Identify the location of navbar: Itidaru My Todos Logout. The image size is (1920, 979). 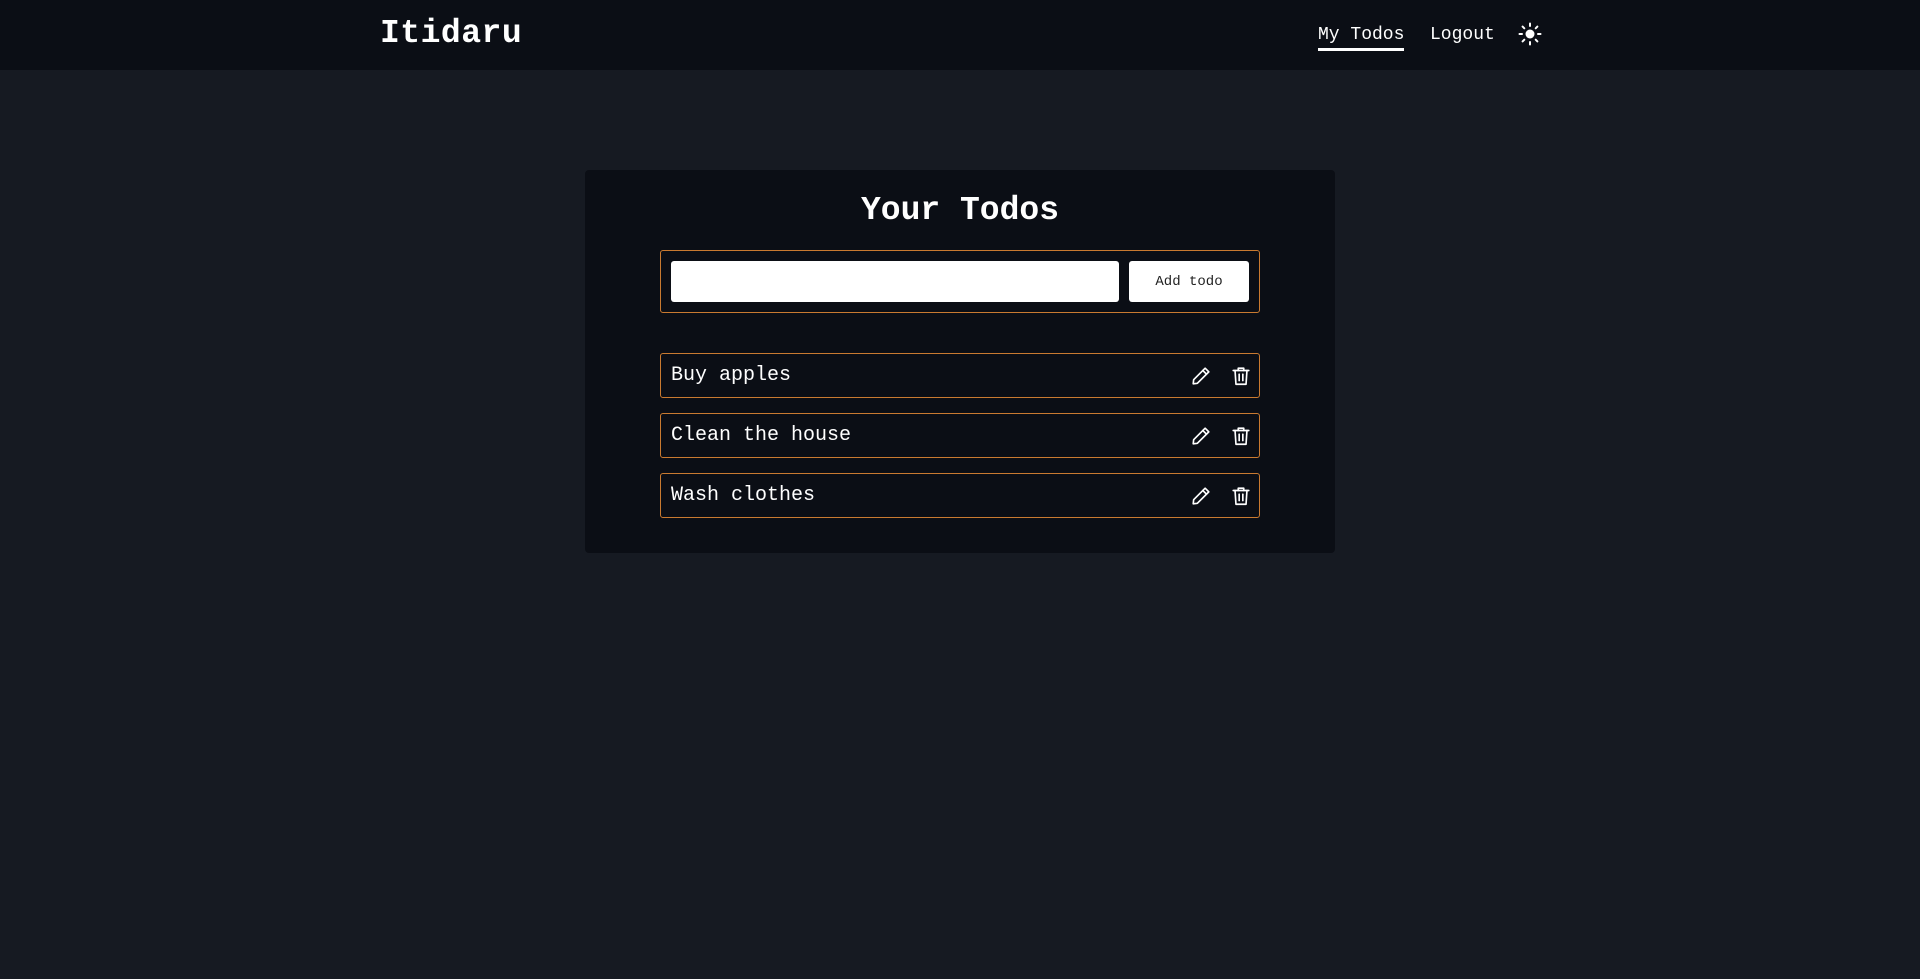
(960, 35).